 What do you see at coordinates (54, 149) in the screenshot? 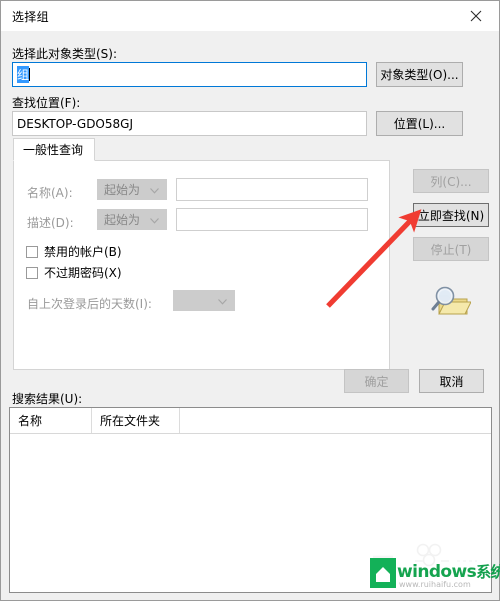
I see `tab-general-query: 一般性查询` at bounding box center [54, 149].